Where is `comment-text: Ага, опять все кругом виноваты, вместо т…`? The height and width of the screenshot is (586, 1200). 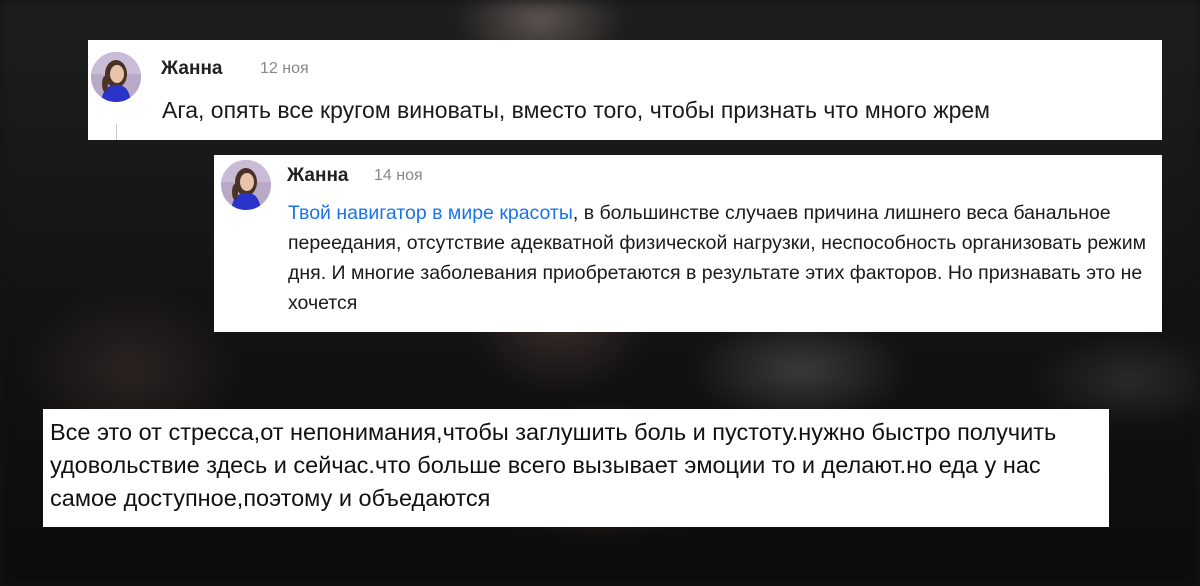 comment-text: Ага, опять все кругом виноваты, вместо т… is located at coordinates (576, 110).